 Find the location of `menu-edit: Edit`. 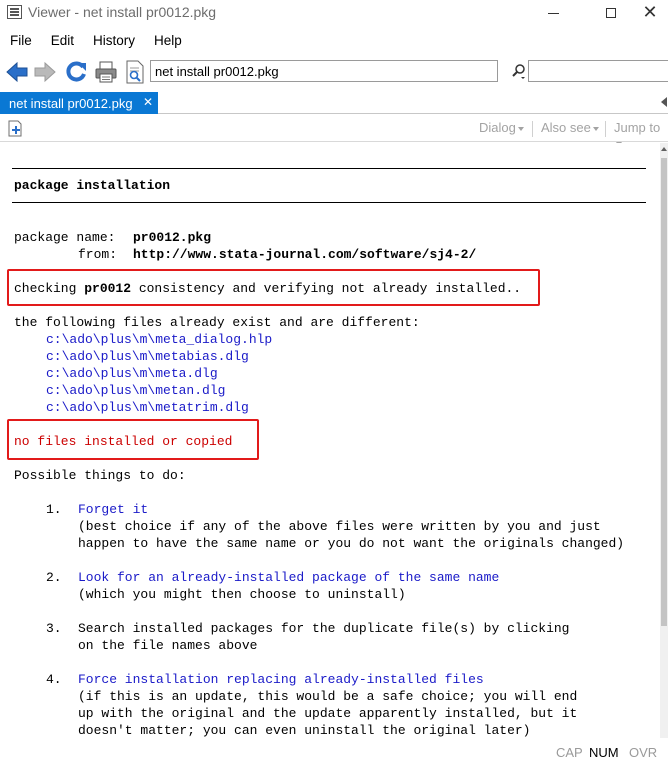

menu-edit: Edit is located at coordinates (62, 40).